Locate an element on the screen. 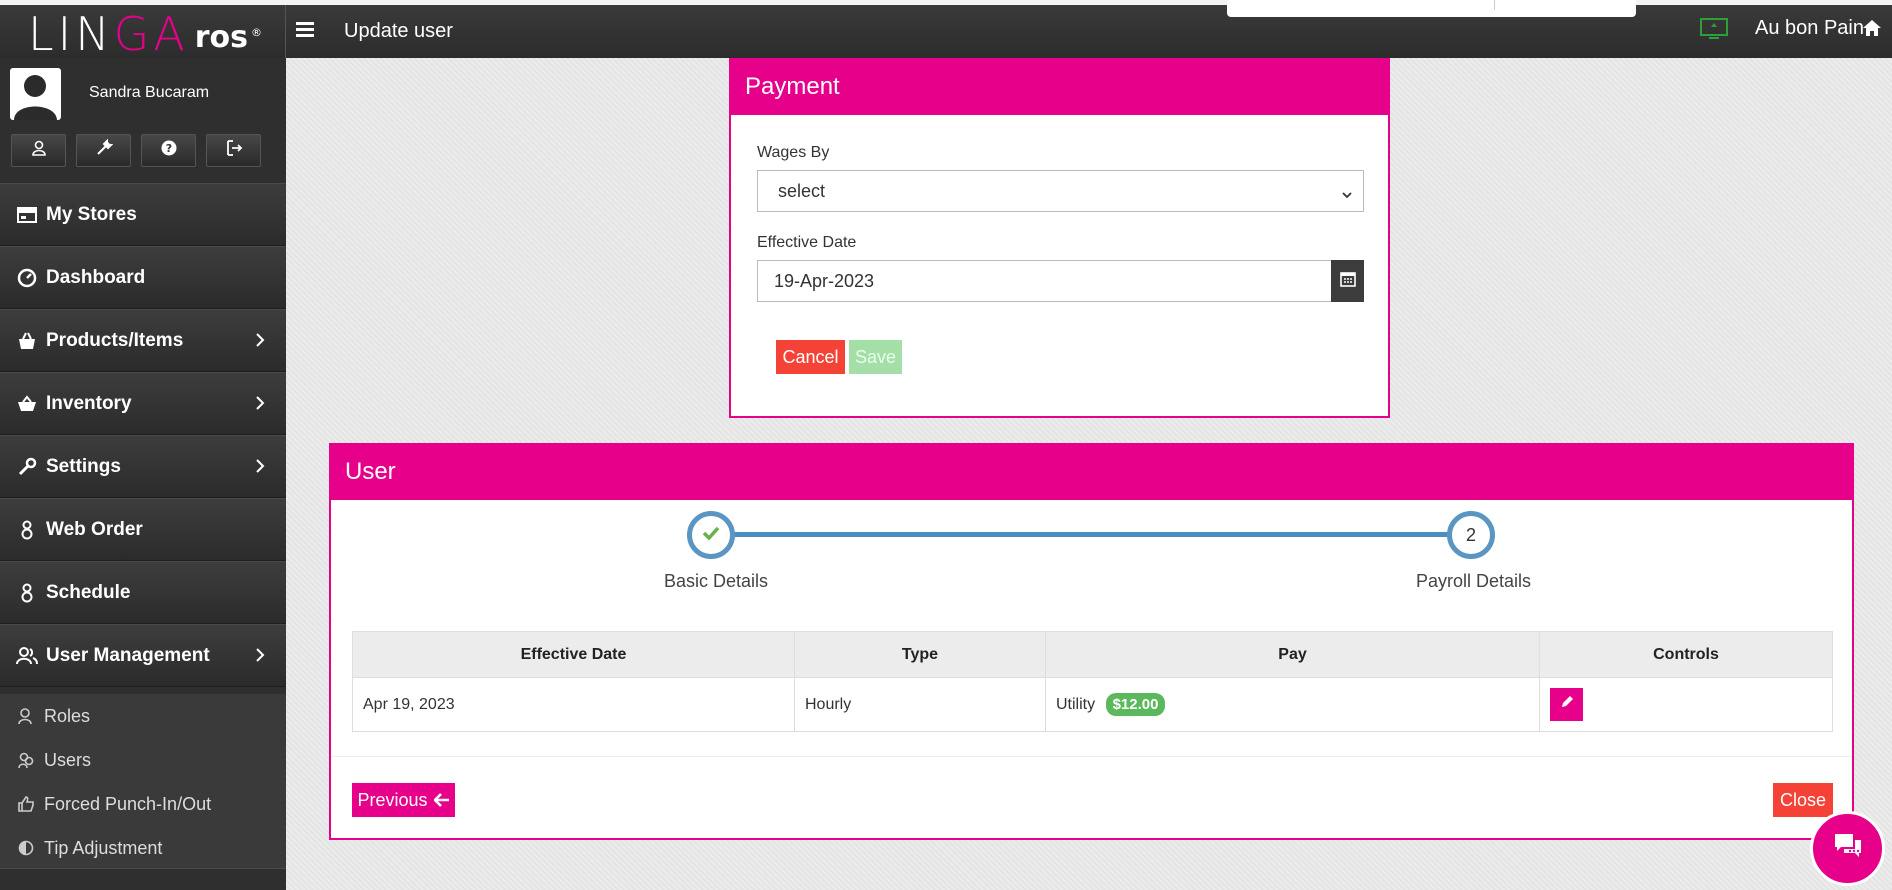 The image size is (1892, 890). step-number: 2 is located at coordinates (1470, 534).